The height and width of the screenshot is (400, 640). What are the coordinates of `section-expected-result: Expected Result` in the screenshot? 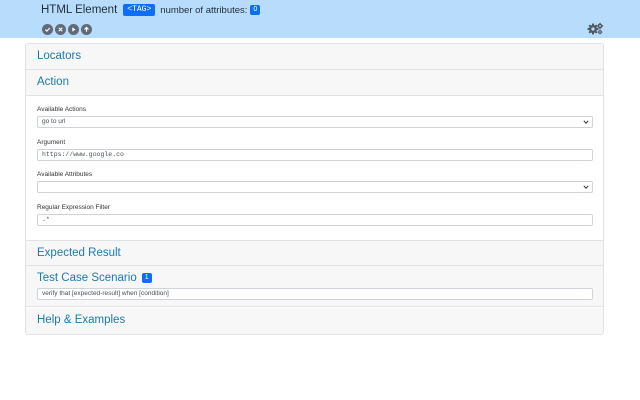 It's located at (314, 253).